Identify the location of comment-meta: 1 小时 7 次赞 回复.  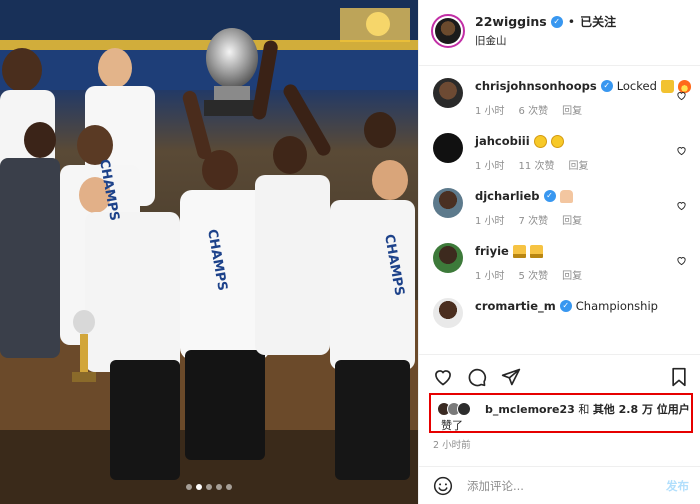
(528, 219).